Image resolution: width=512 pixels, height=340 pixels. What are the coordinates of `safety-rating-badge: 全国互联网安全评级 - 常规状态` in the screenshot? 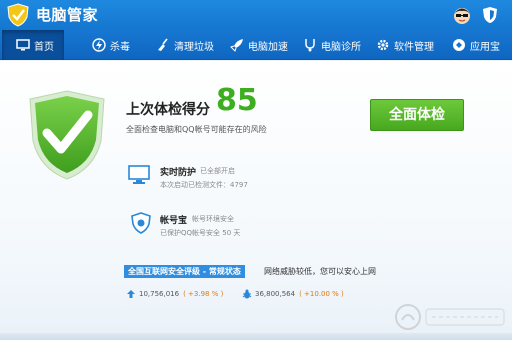 It's located at (184, 271).